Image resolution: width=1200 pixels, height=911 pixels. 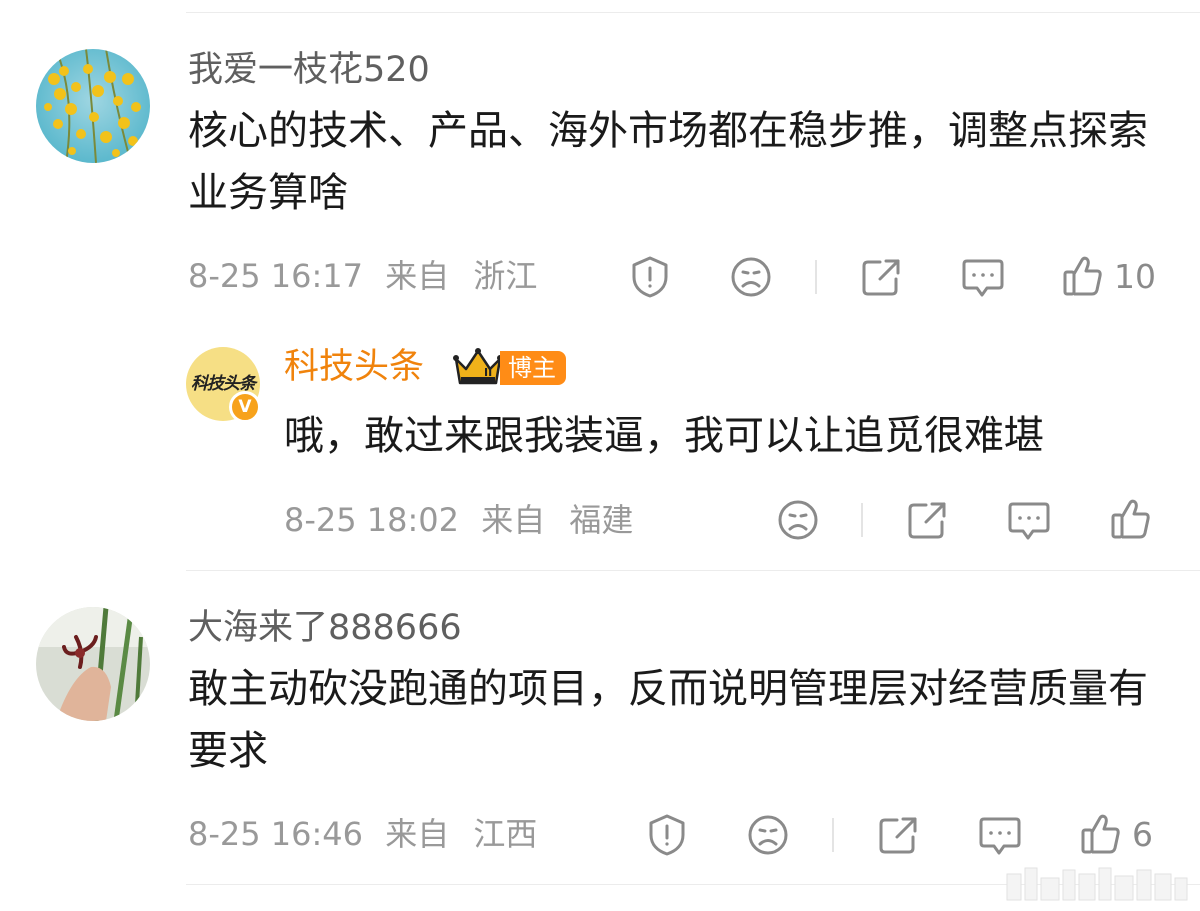 I want to click on crown-level: II, so click(x=488, y=372).